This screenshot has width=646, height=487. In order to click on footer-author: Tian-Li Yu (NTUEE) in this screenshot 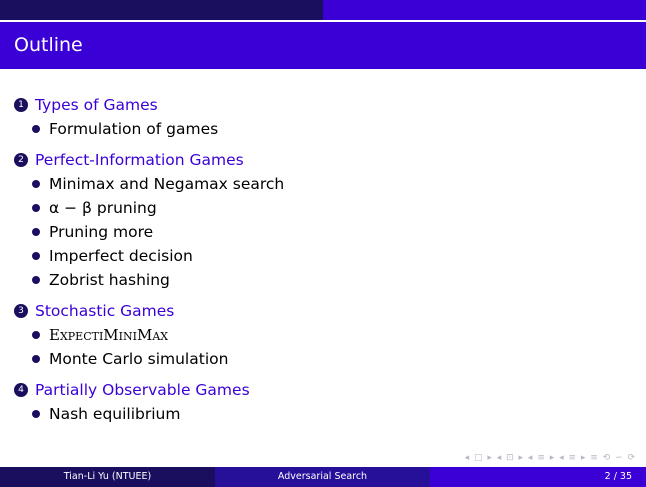, I will do `click(107, 477)`.